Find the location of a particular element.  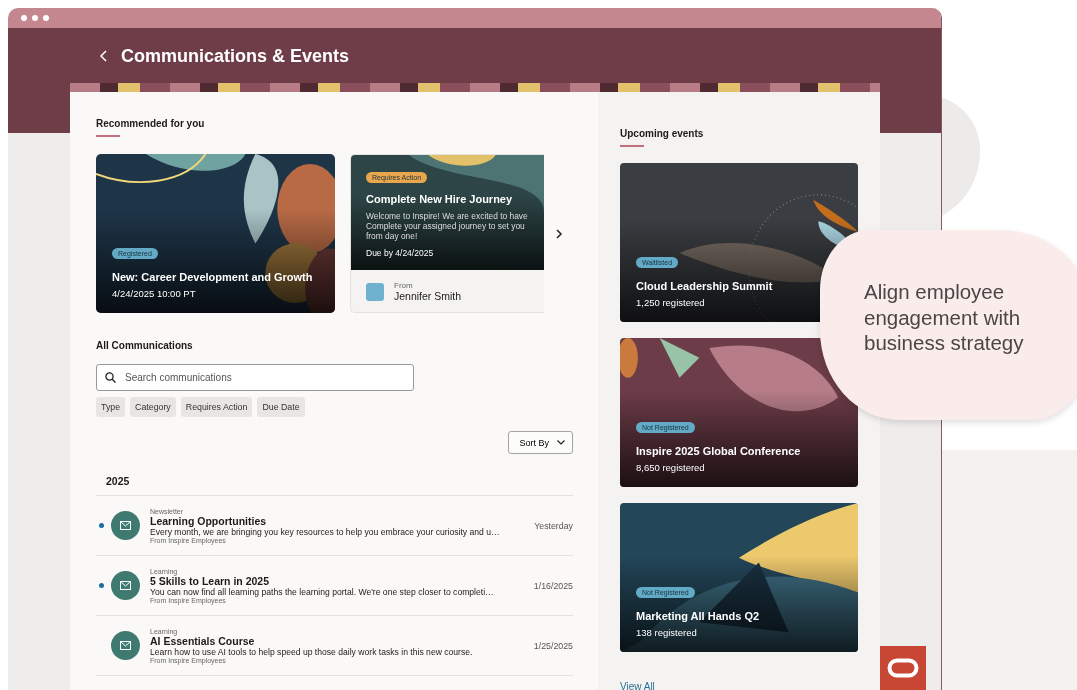

due-date: Due by 4/24/2025 is located at coordinates (400, 253).